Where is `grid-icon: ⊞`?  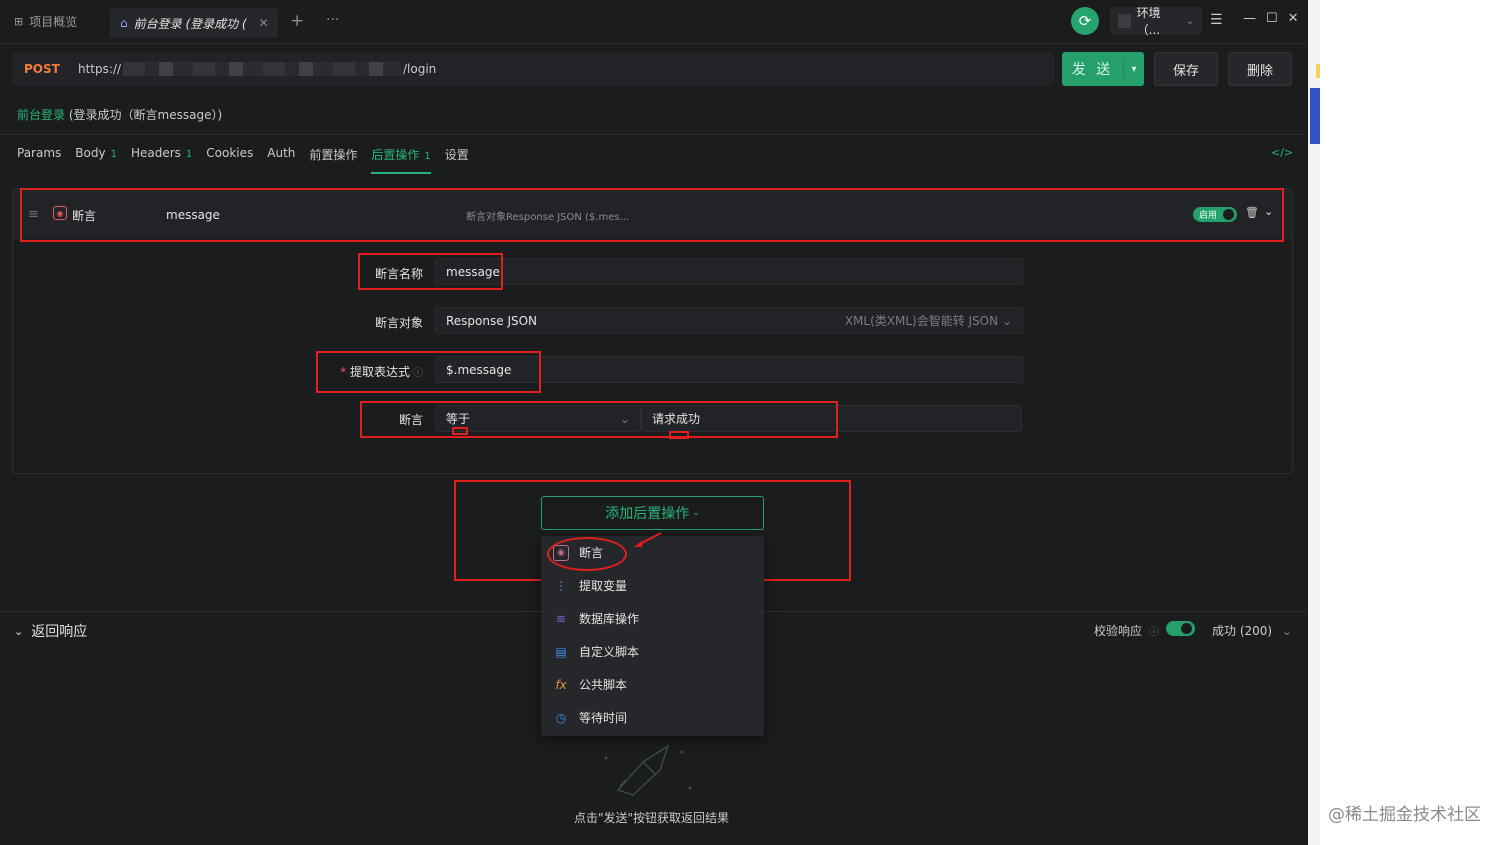 grid-icon: ⊞ is located at coordinates (19, 21).